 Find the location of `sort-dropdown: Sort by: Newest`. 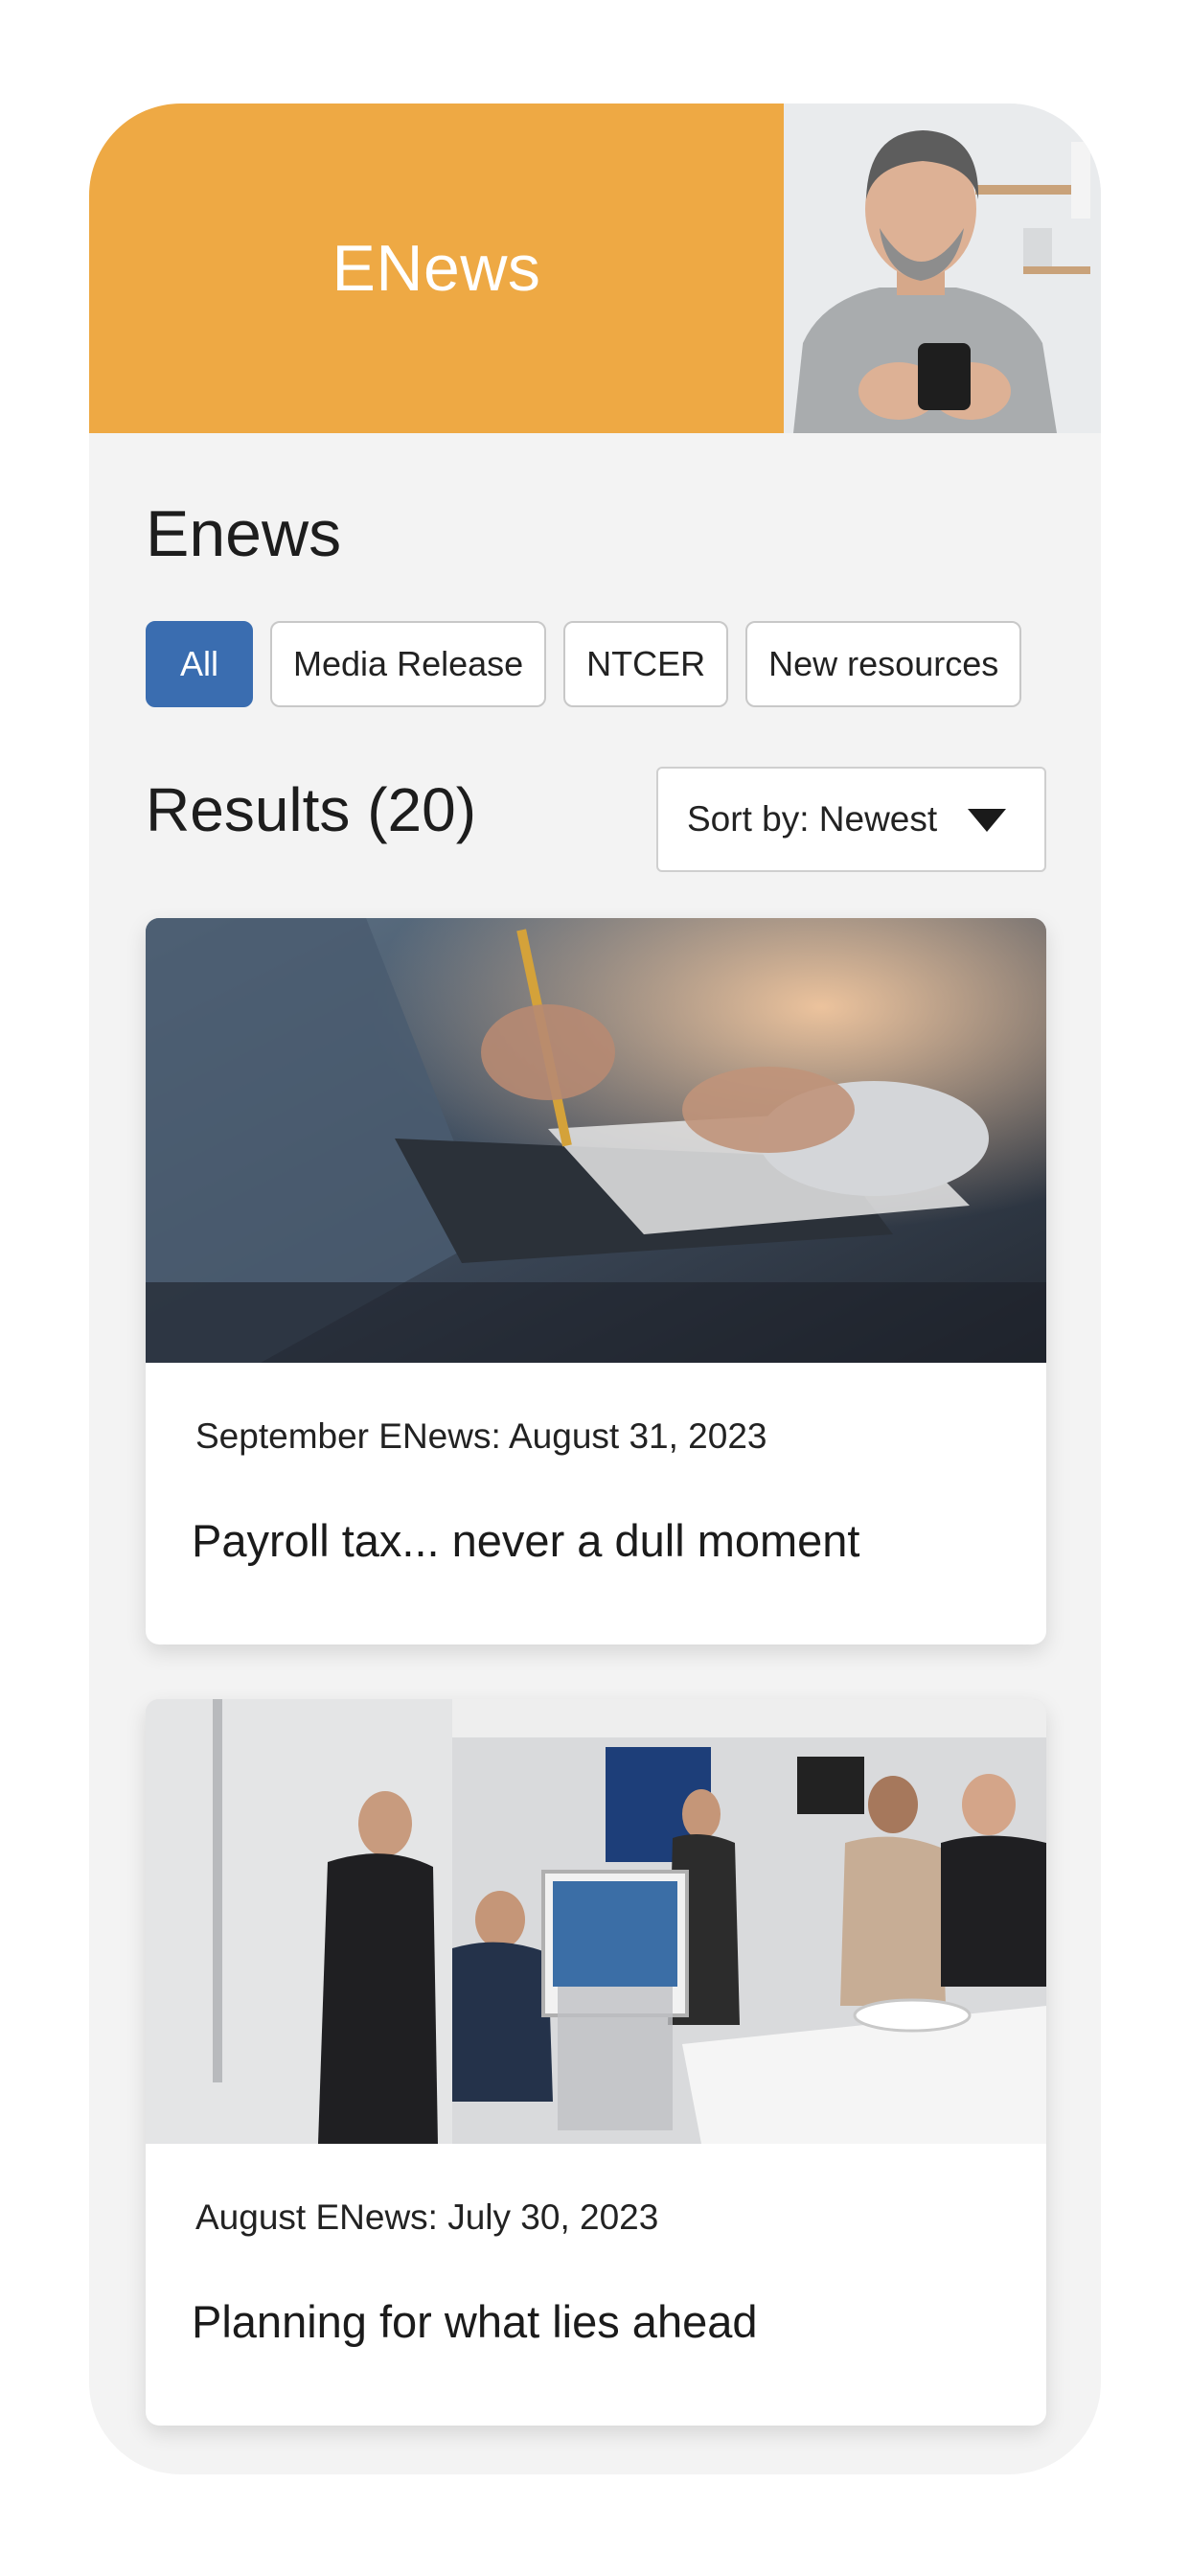

sort-dropdown: Sort by: Newest is located at coordinates (851, 819).